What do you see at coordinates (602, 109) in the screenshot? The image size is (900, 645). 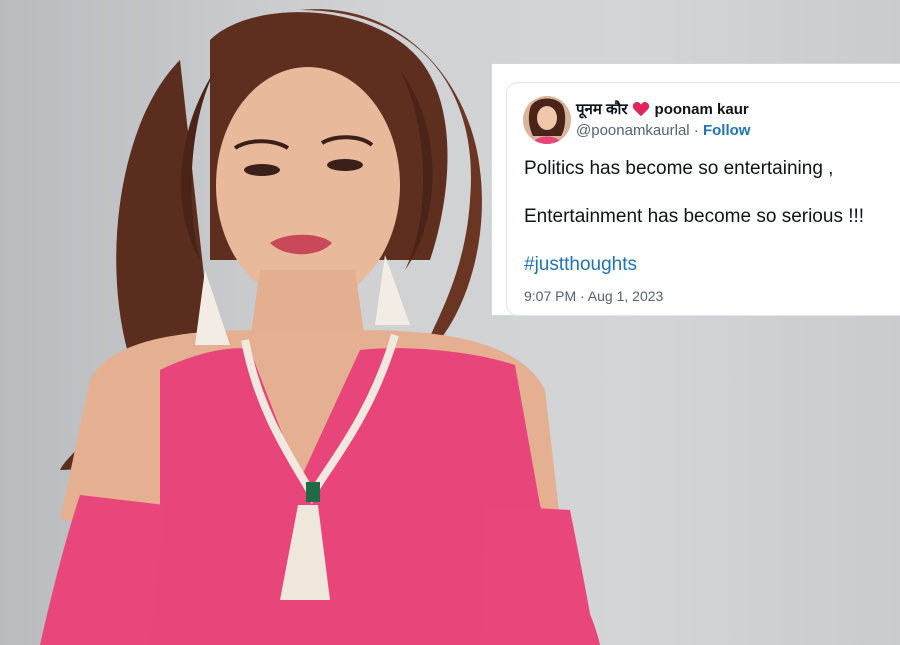 I see `display-name: पूनम कौर` at bounding box center [602, 109].